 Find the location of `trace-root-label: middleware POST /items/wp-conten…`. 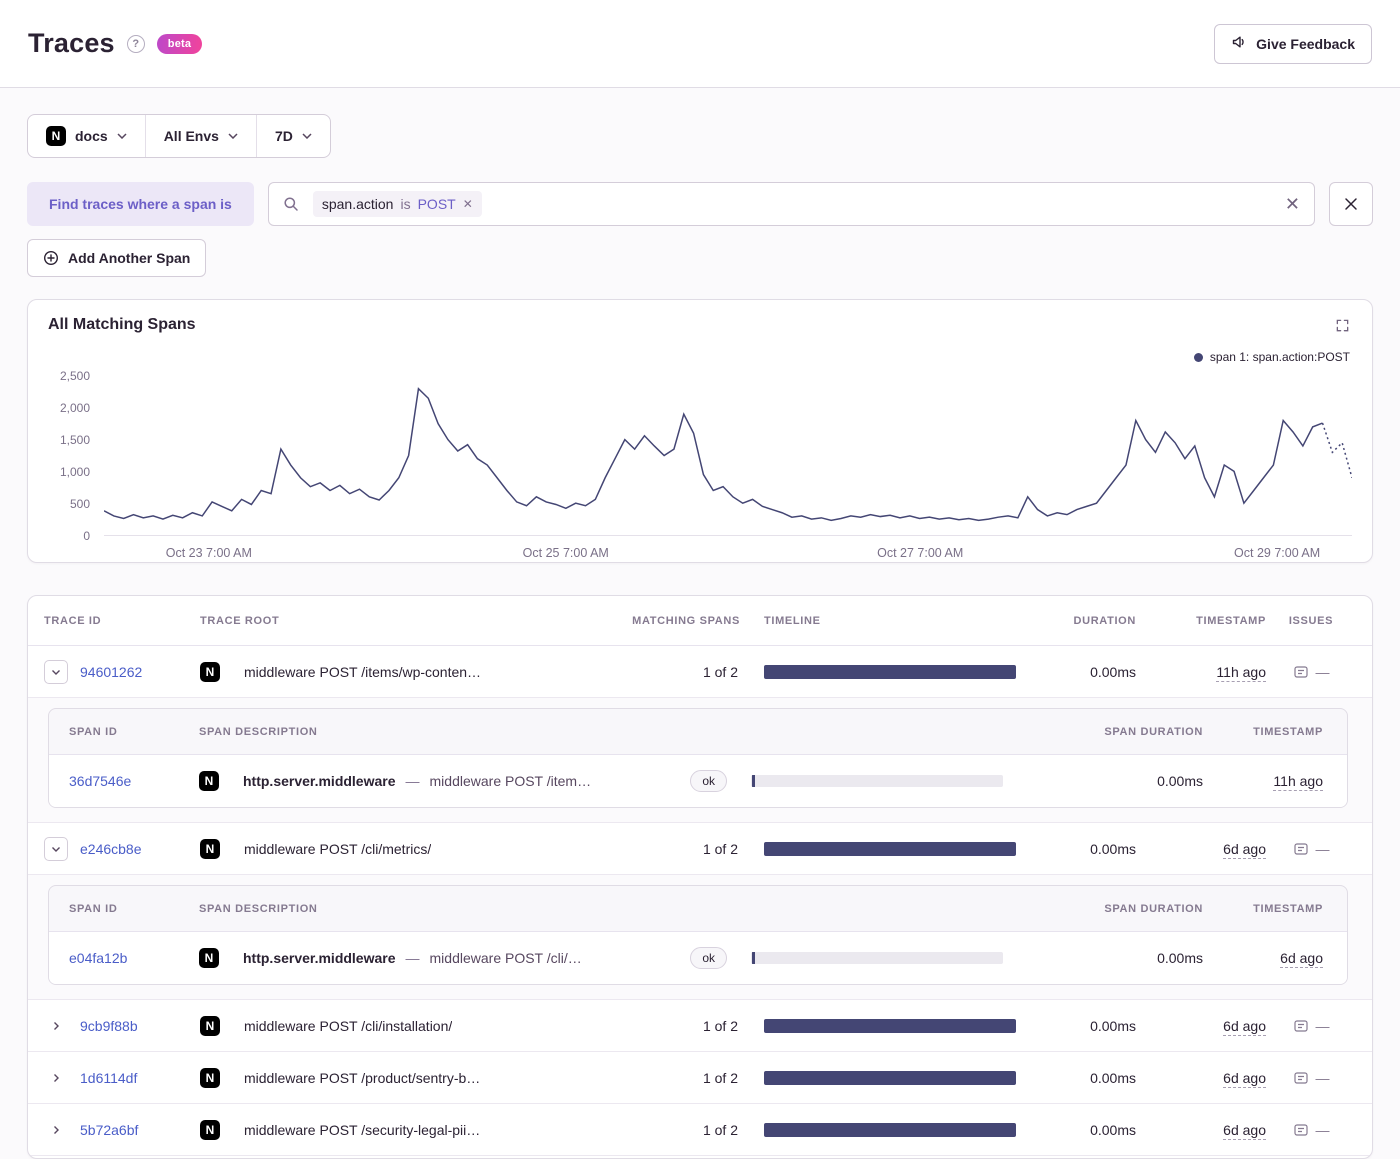

trace-root-label: middleware POST /items/wp-conten… is located at coordinates (363, 671).